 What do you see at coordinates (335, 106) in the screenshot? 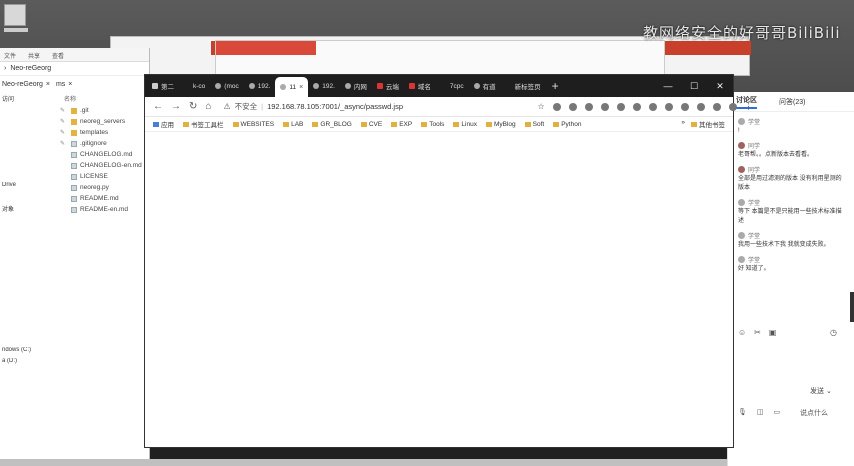
I see `url-text: 192.168.78.105:7001/_async/passwd.jsp` at bounding box center [335, 106].